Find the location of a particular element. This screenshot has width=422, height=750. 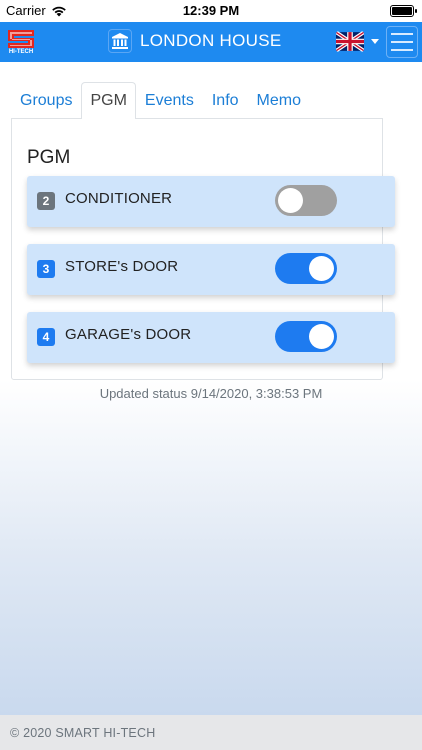

pgm-number-badge: 2 is located at coordinates (46, 201).